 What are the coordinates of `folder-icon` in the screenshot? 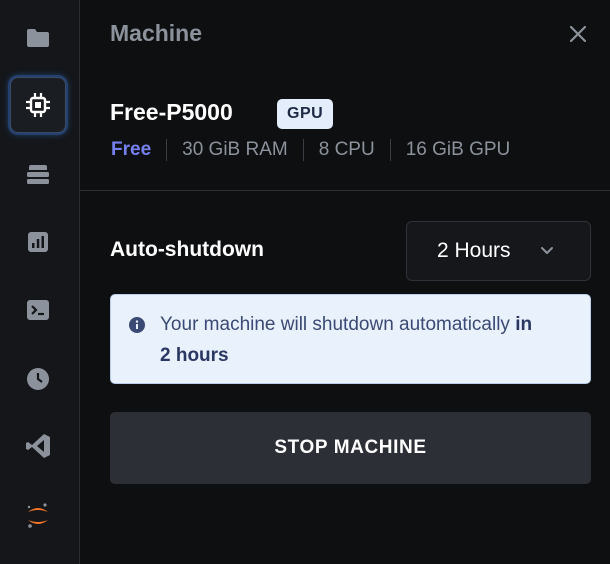 It's located at (38, 38).